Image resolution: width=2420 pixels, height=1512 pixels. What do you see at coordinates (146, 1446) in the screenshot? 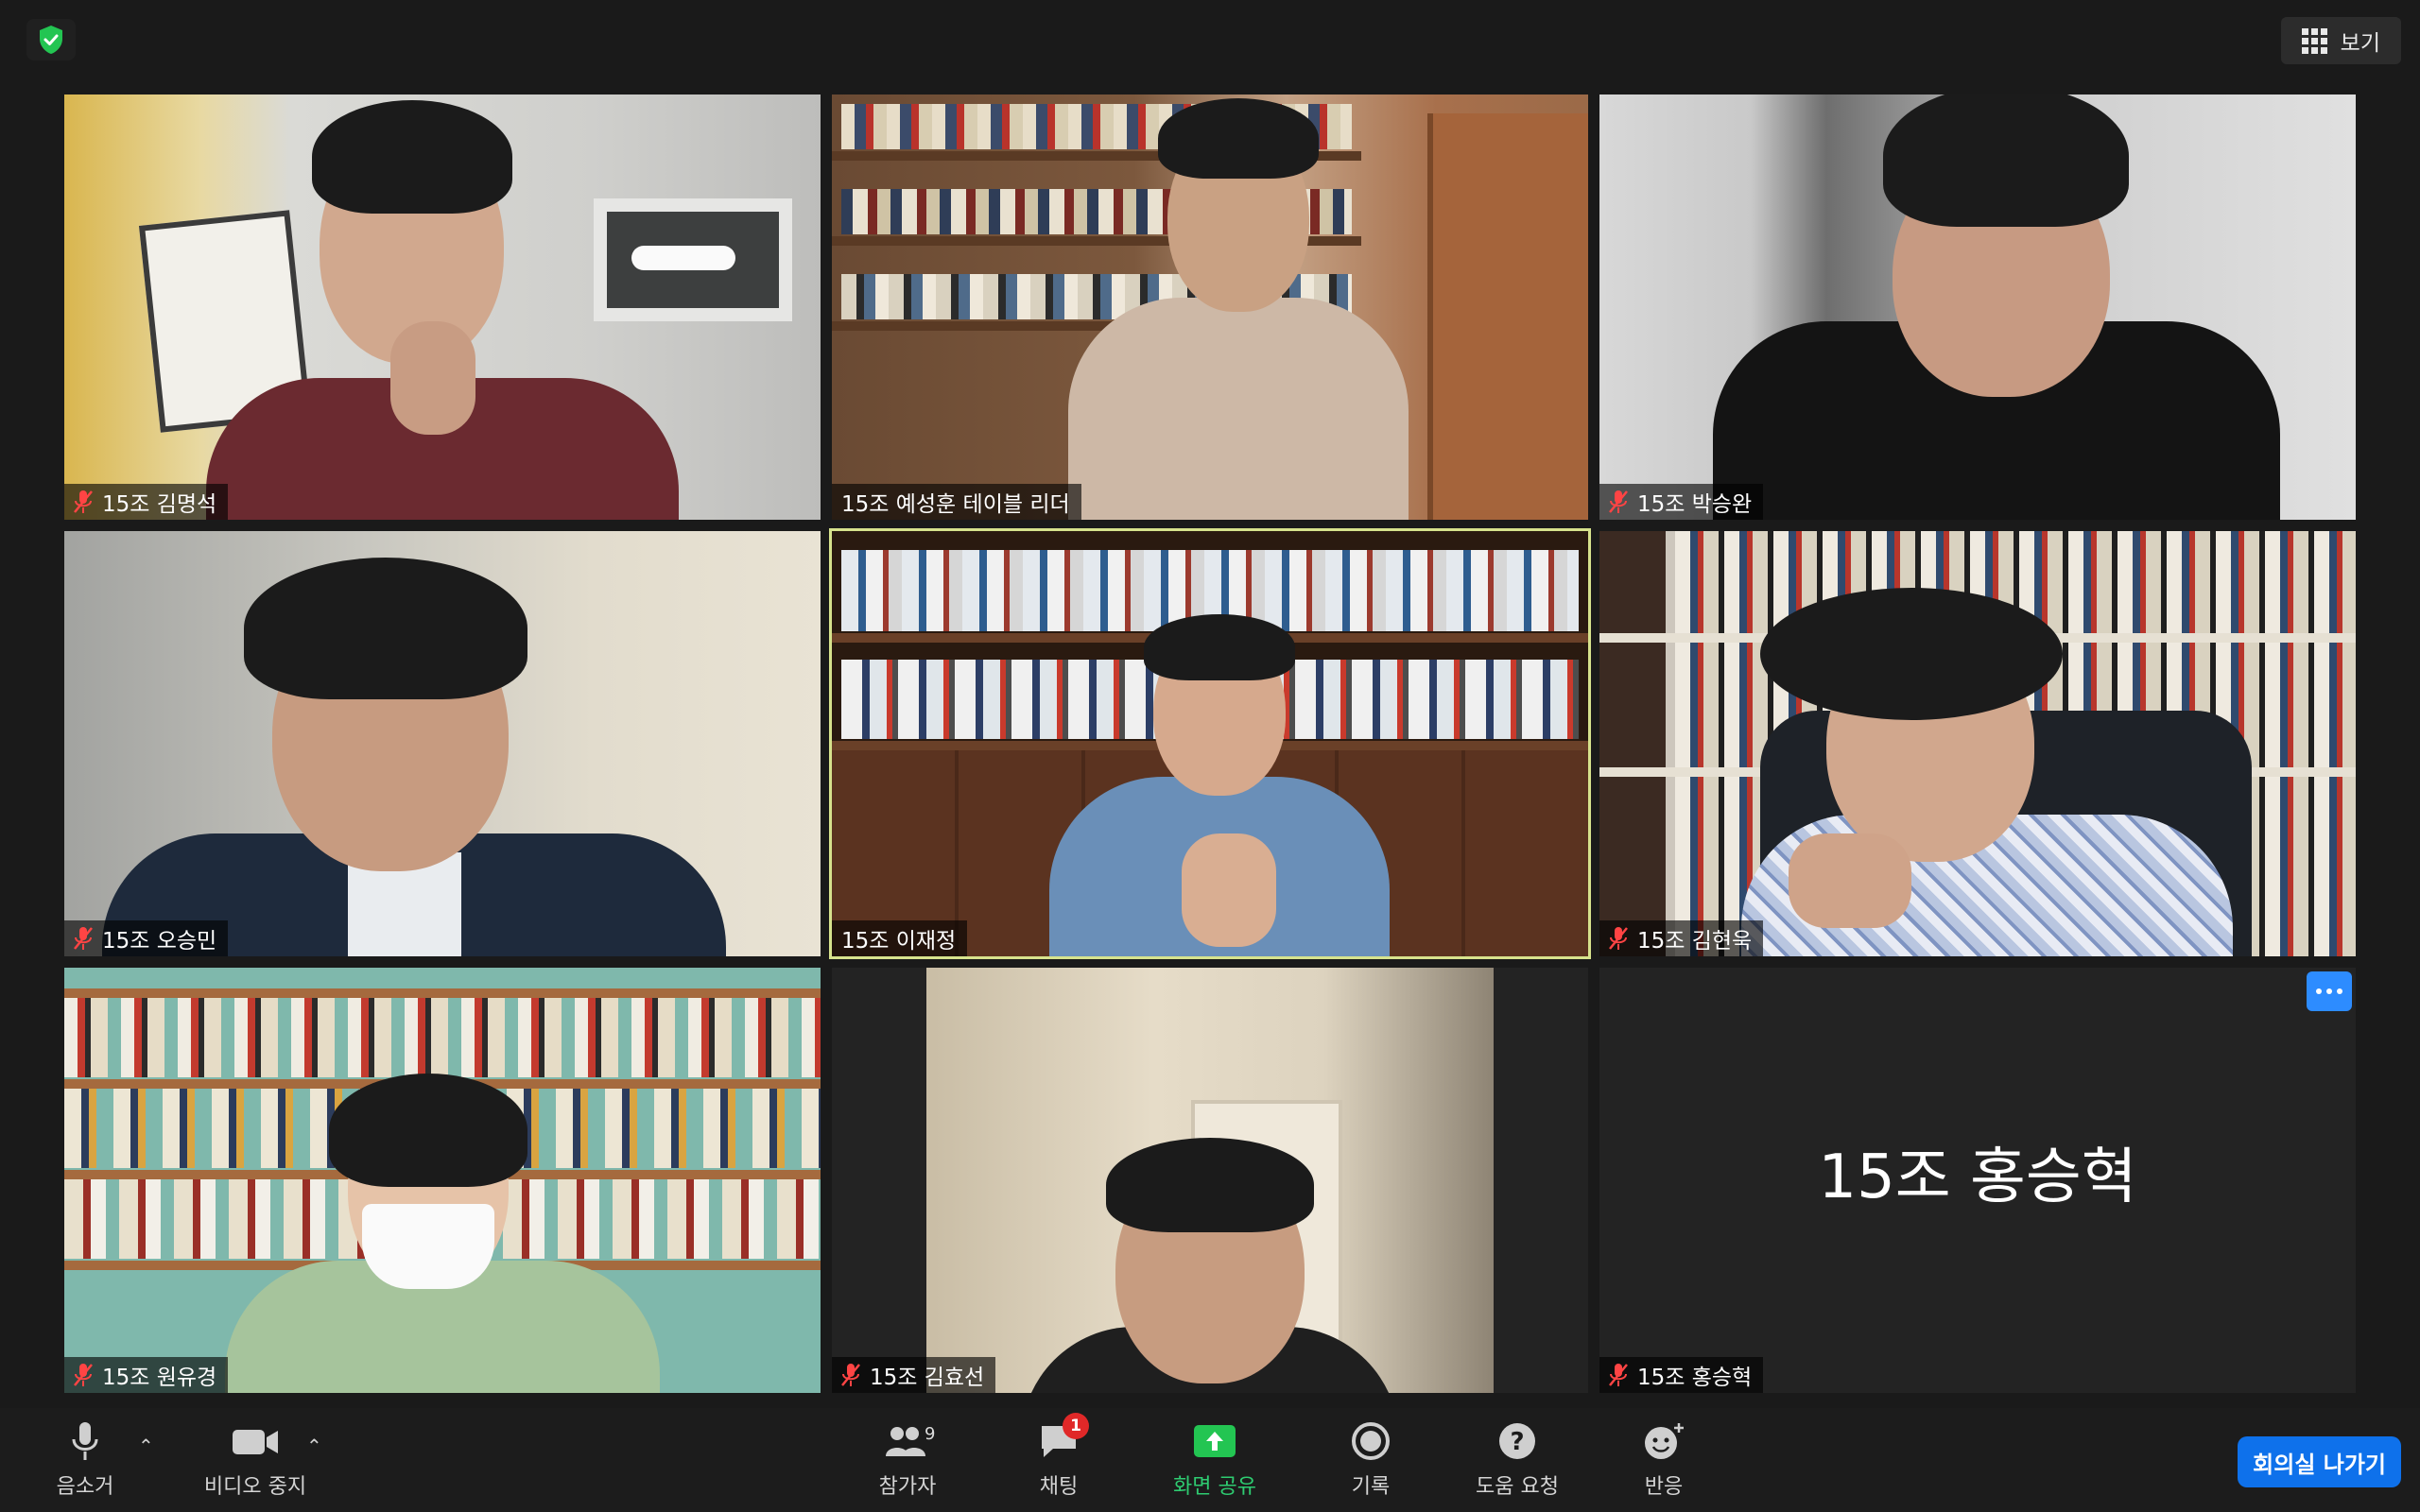
I see `audio-options-caret-icon: ⌃` at bounding box center [146, 1446].